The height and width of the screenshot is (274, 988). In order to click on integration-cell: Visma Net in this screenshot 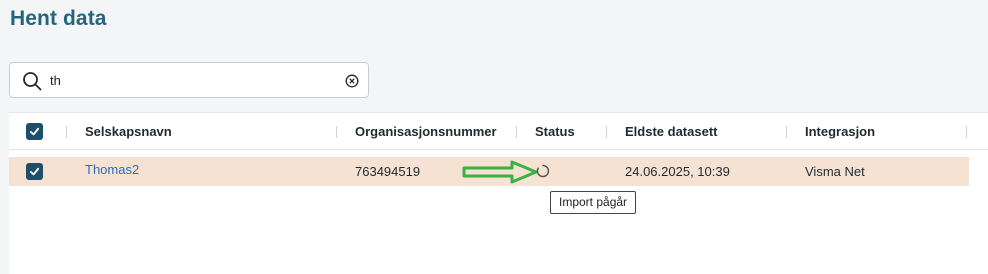, I will do `click(835, 171)`.